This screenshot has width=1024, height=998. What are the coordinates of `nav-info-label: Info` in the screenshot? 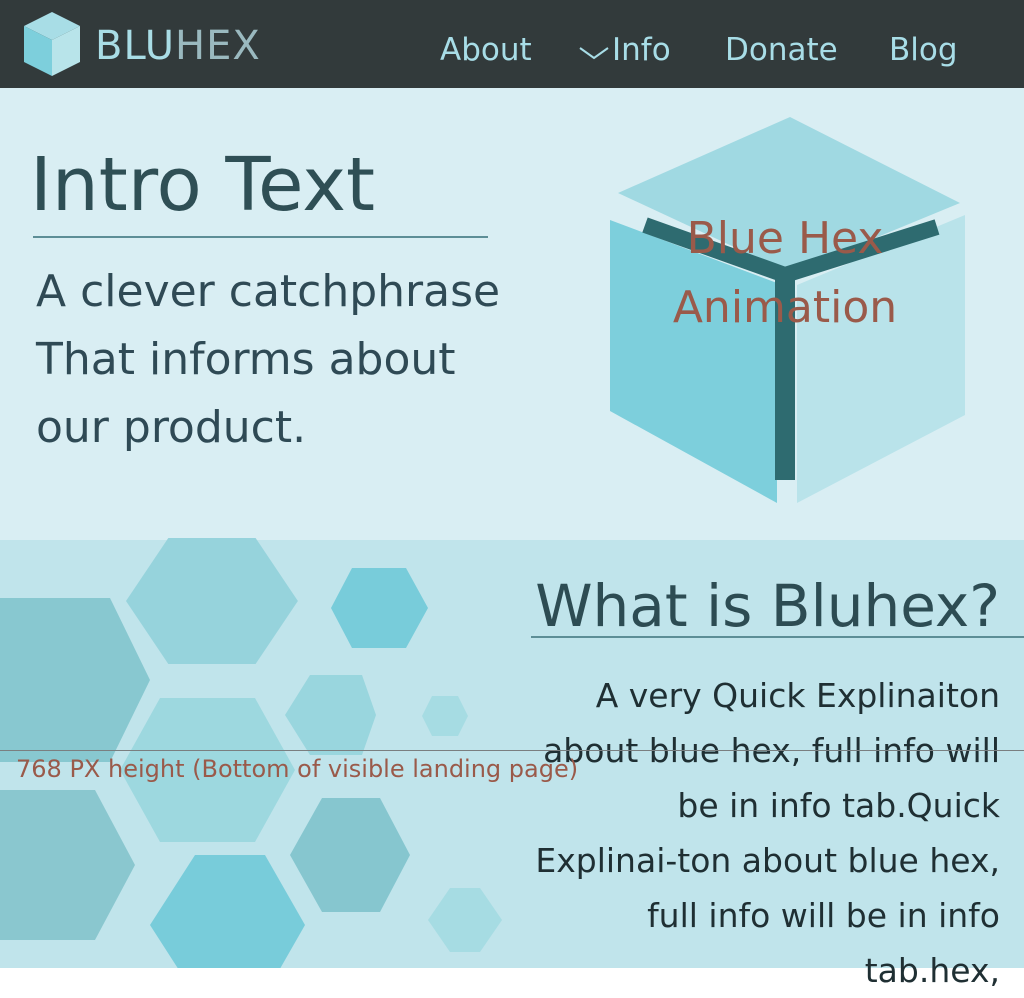 It's located at (641, 50).